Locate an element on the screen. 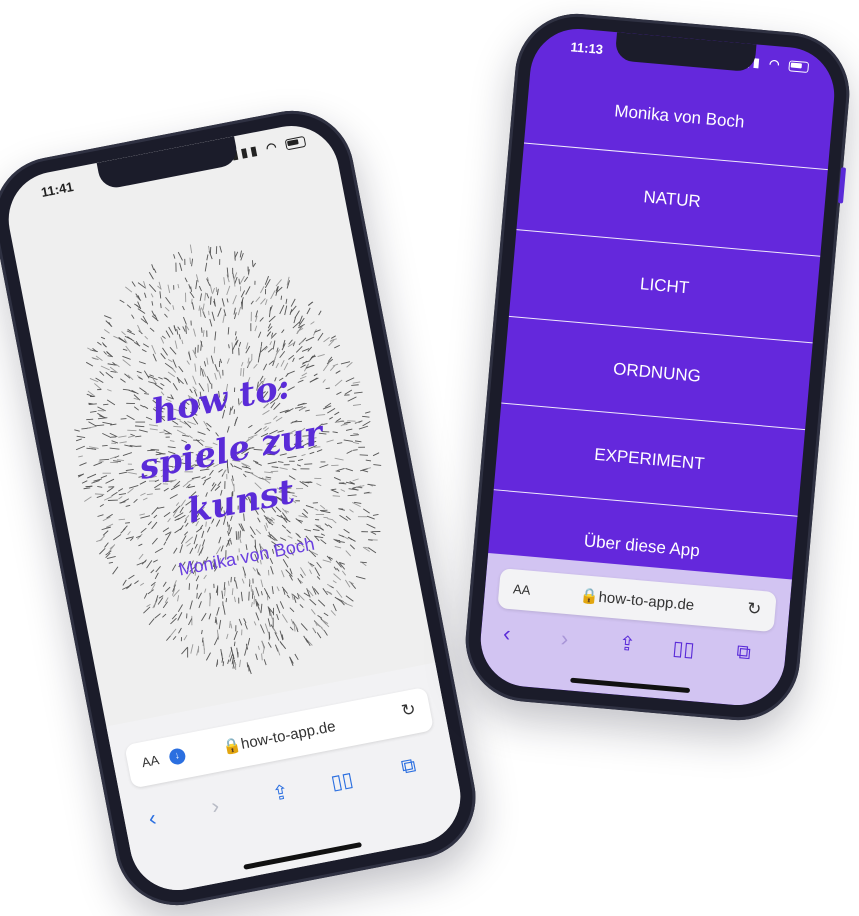  menu-item-label: Monika von Boch is located at coordinates (679, 116).